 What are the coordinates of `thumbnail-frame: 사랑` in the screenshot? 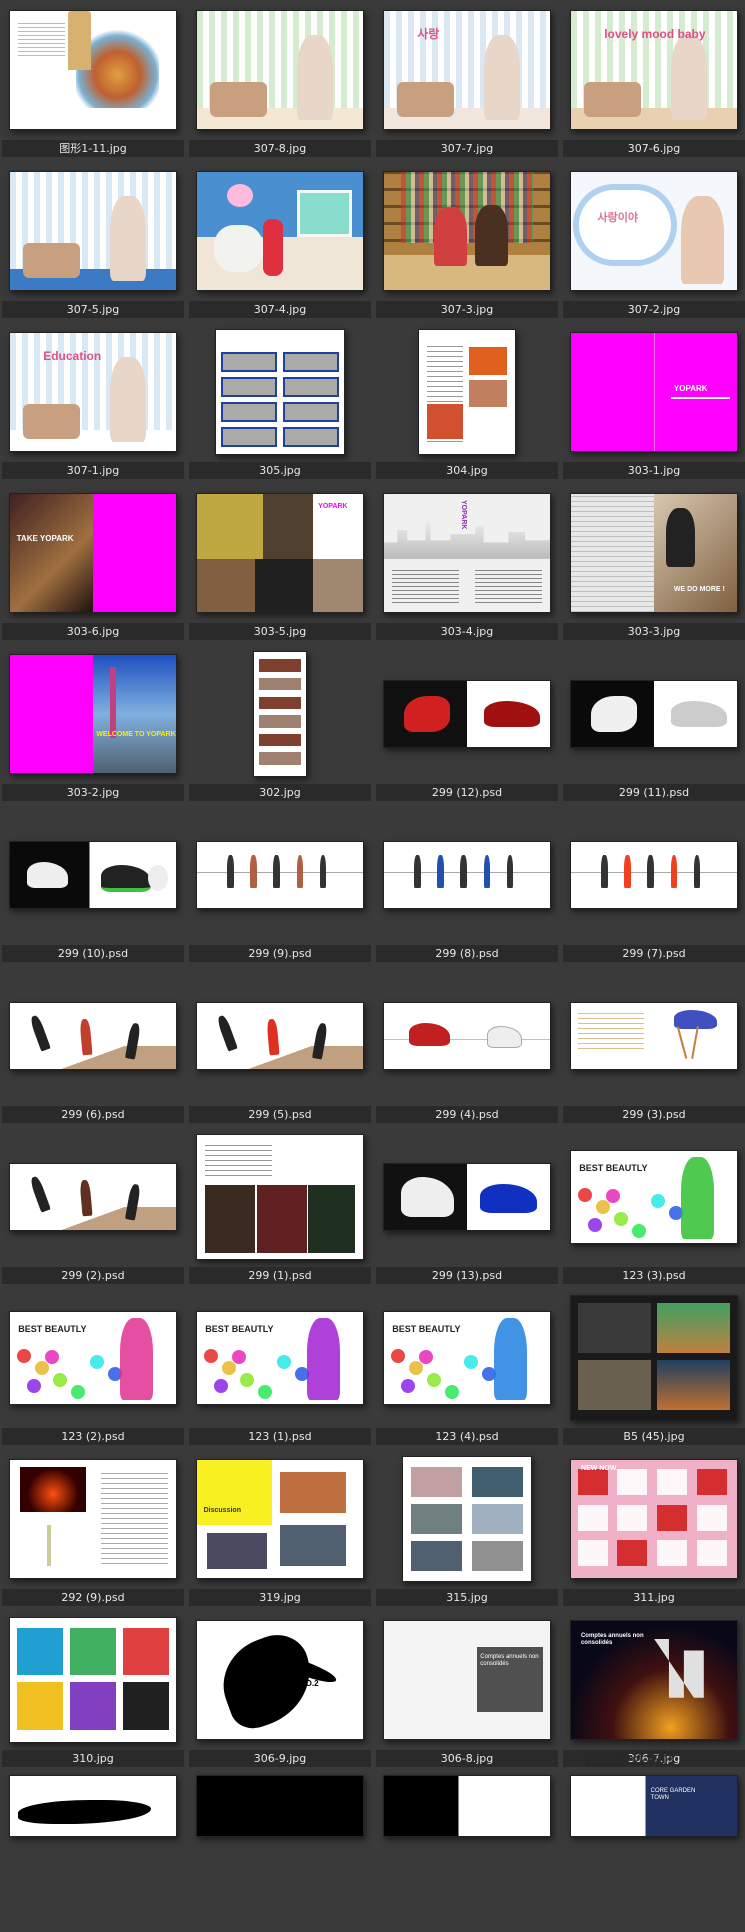 It's located at (467, 70).